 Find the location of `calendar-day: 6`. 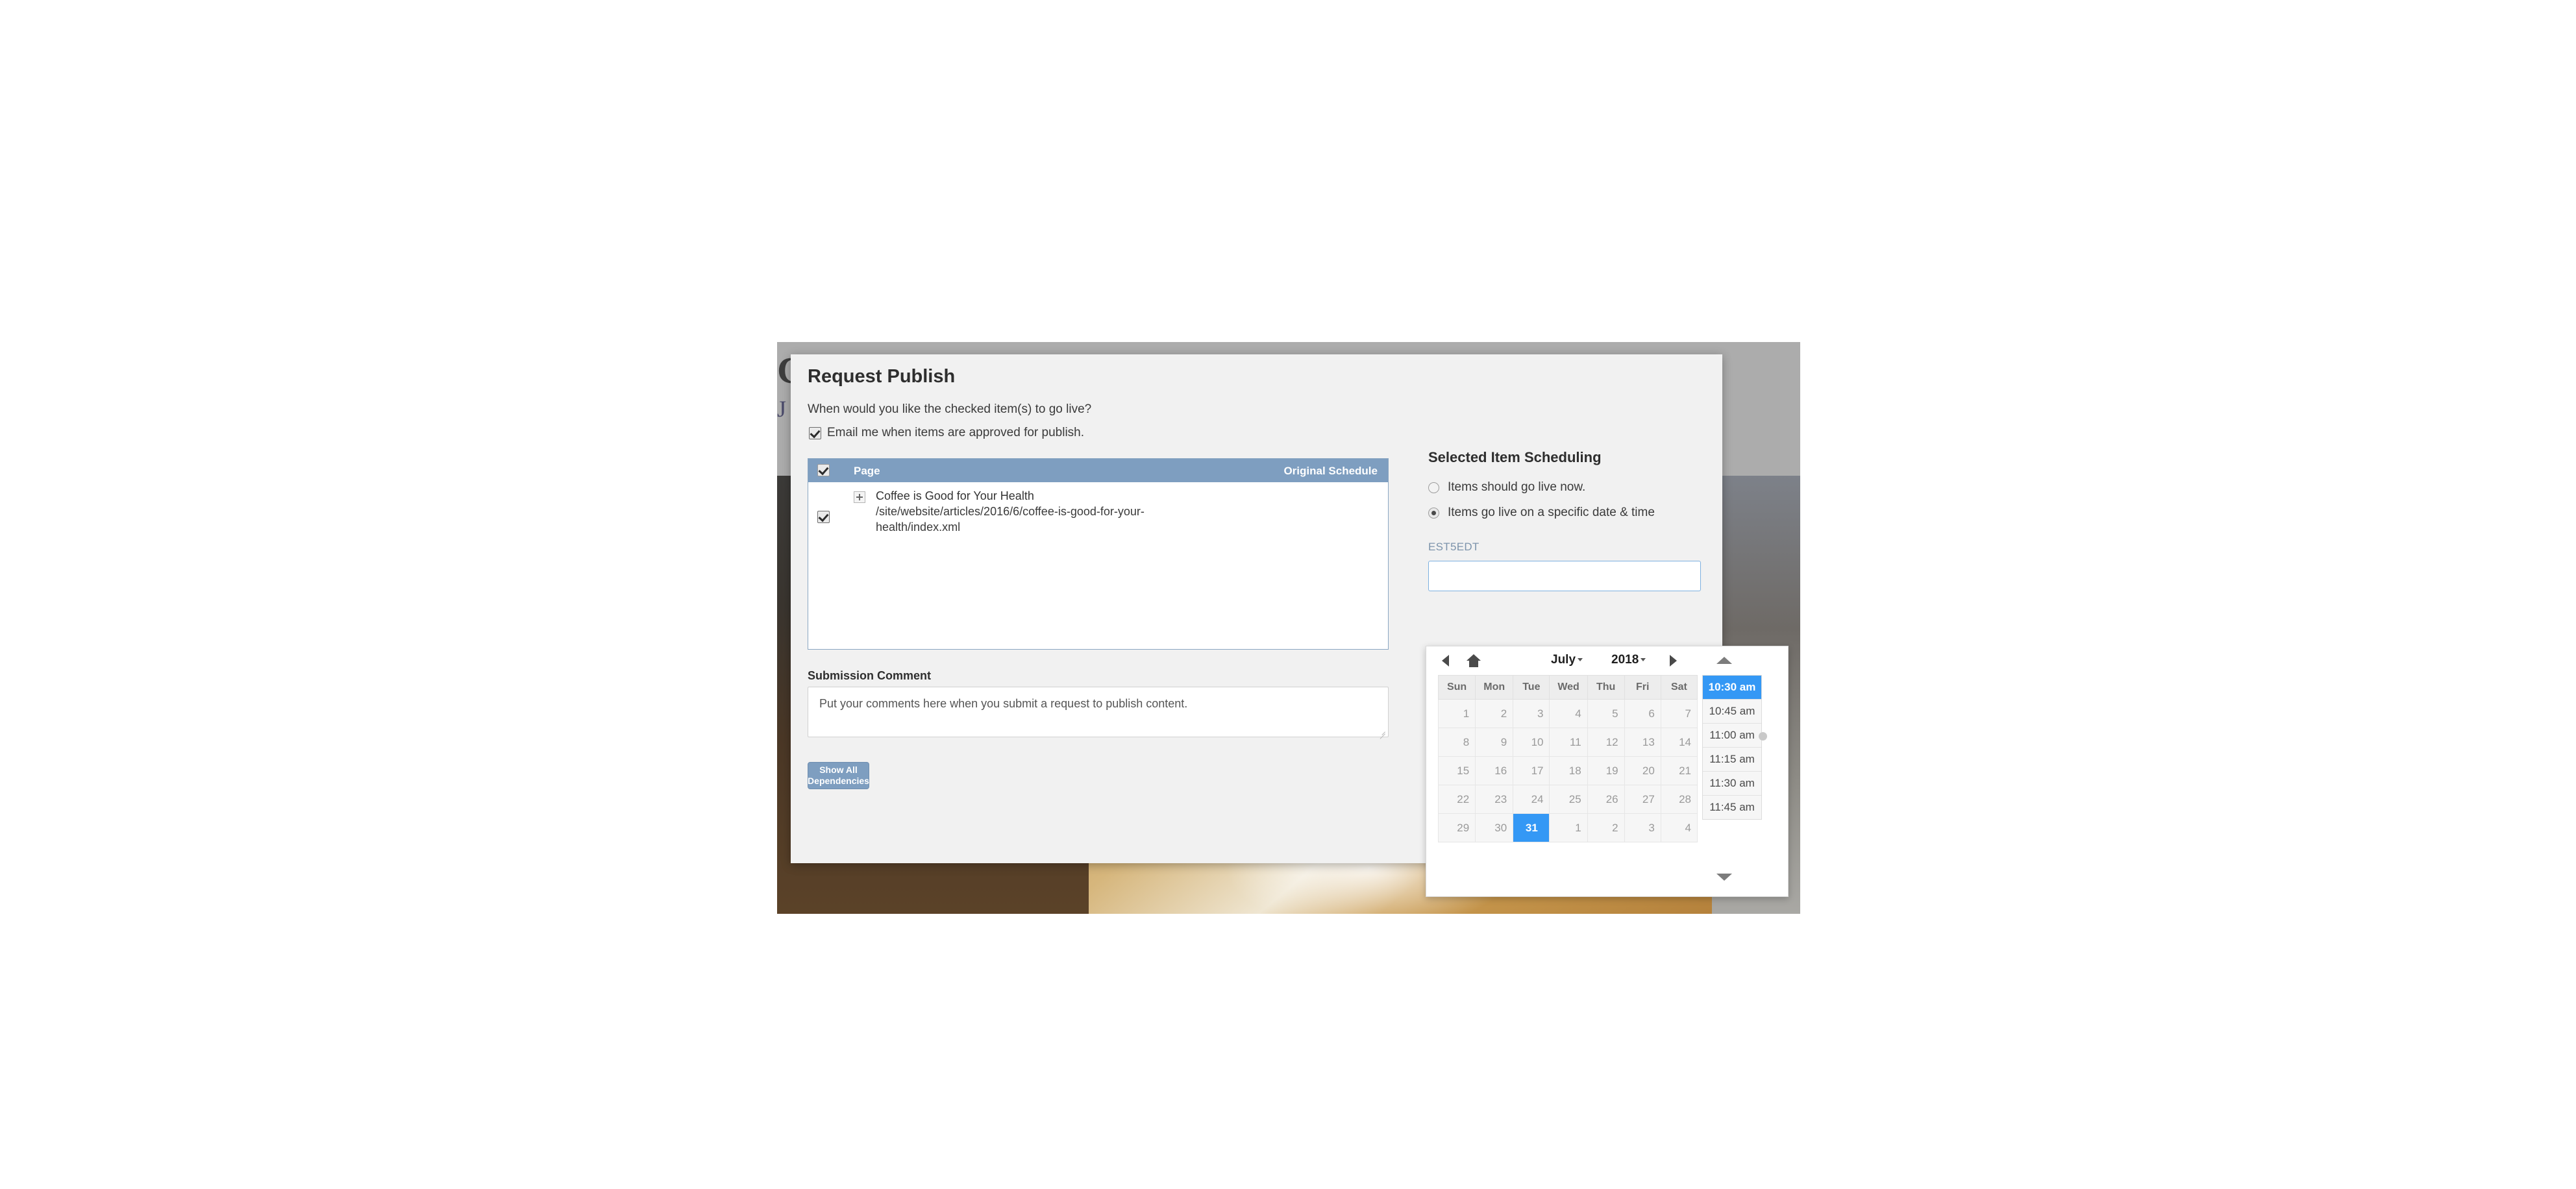

calendar-day: 6 is located at coordinates (1642, 713).